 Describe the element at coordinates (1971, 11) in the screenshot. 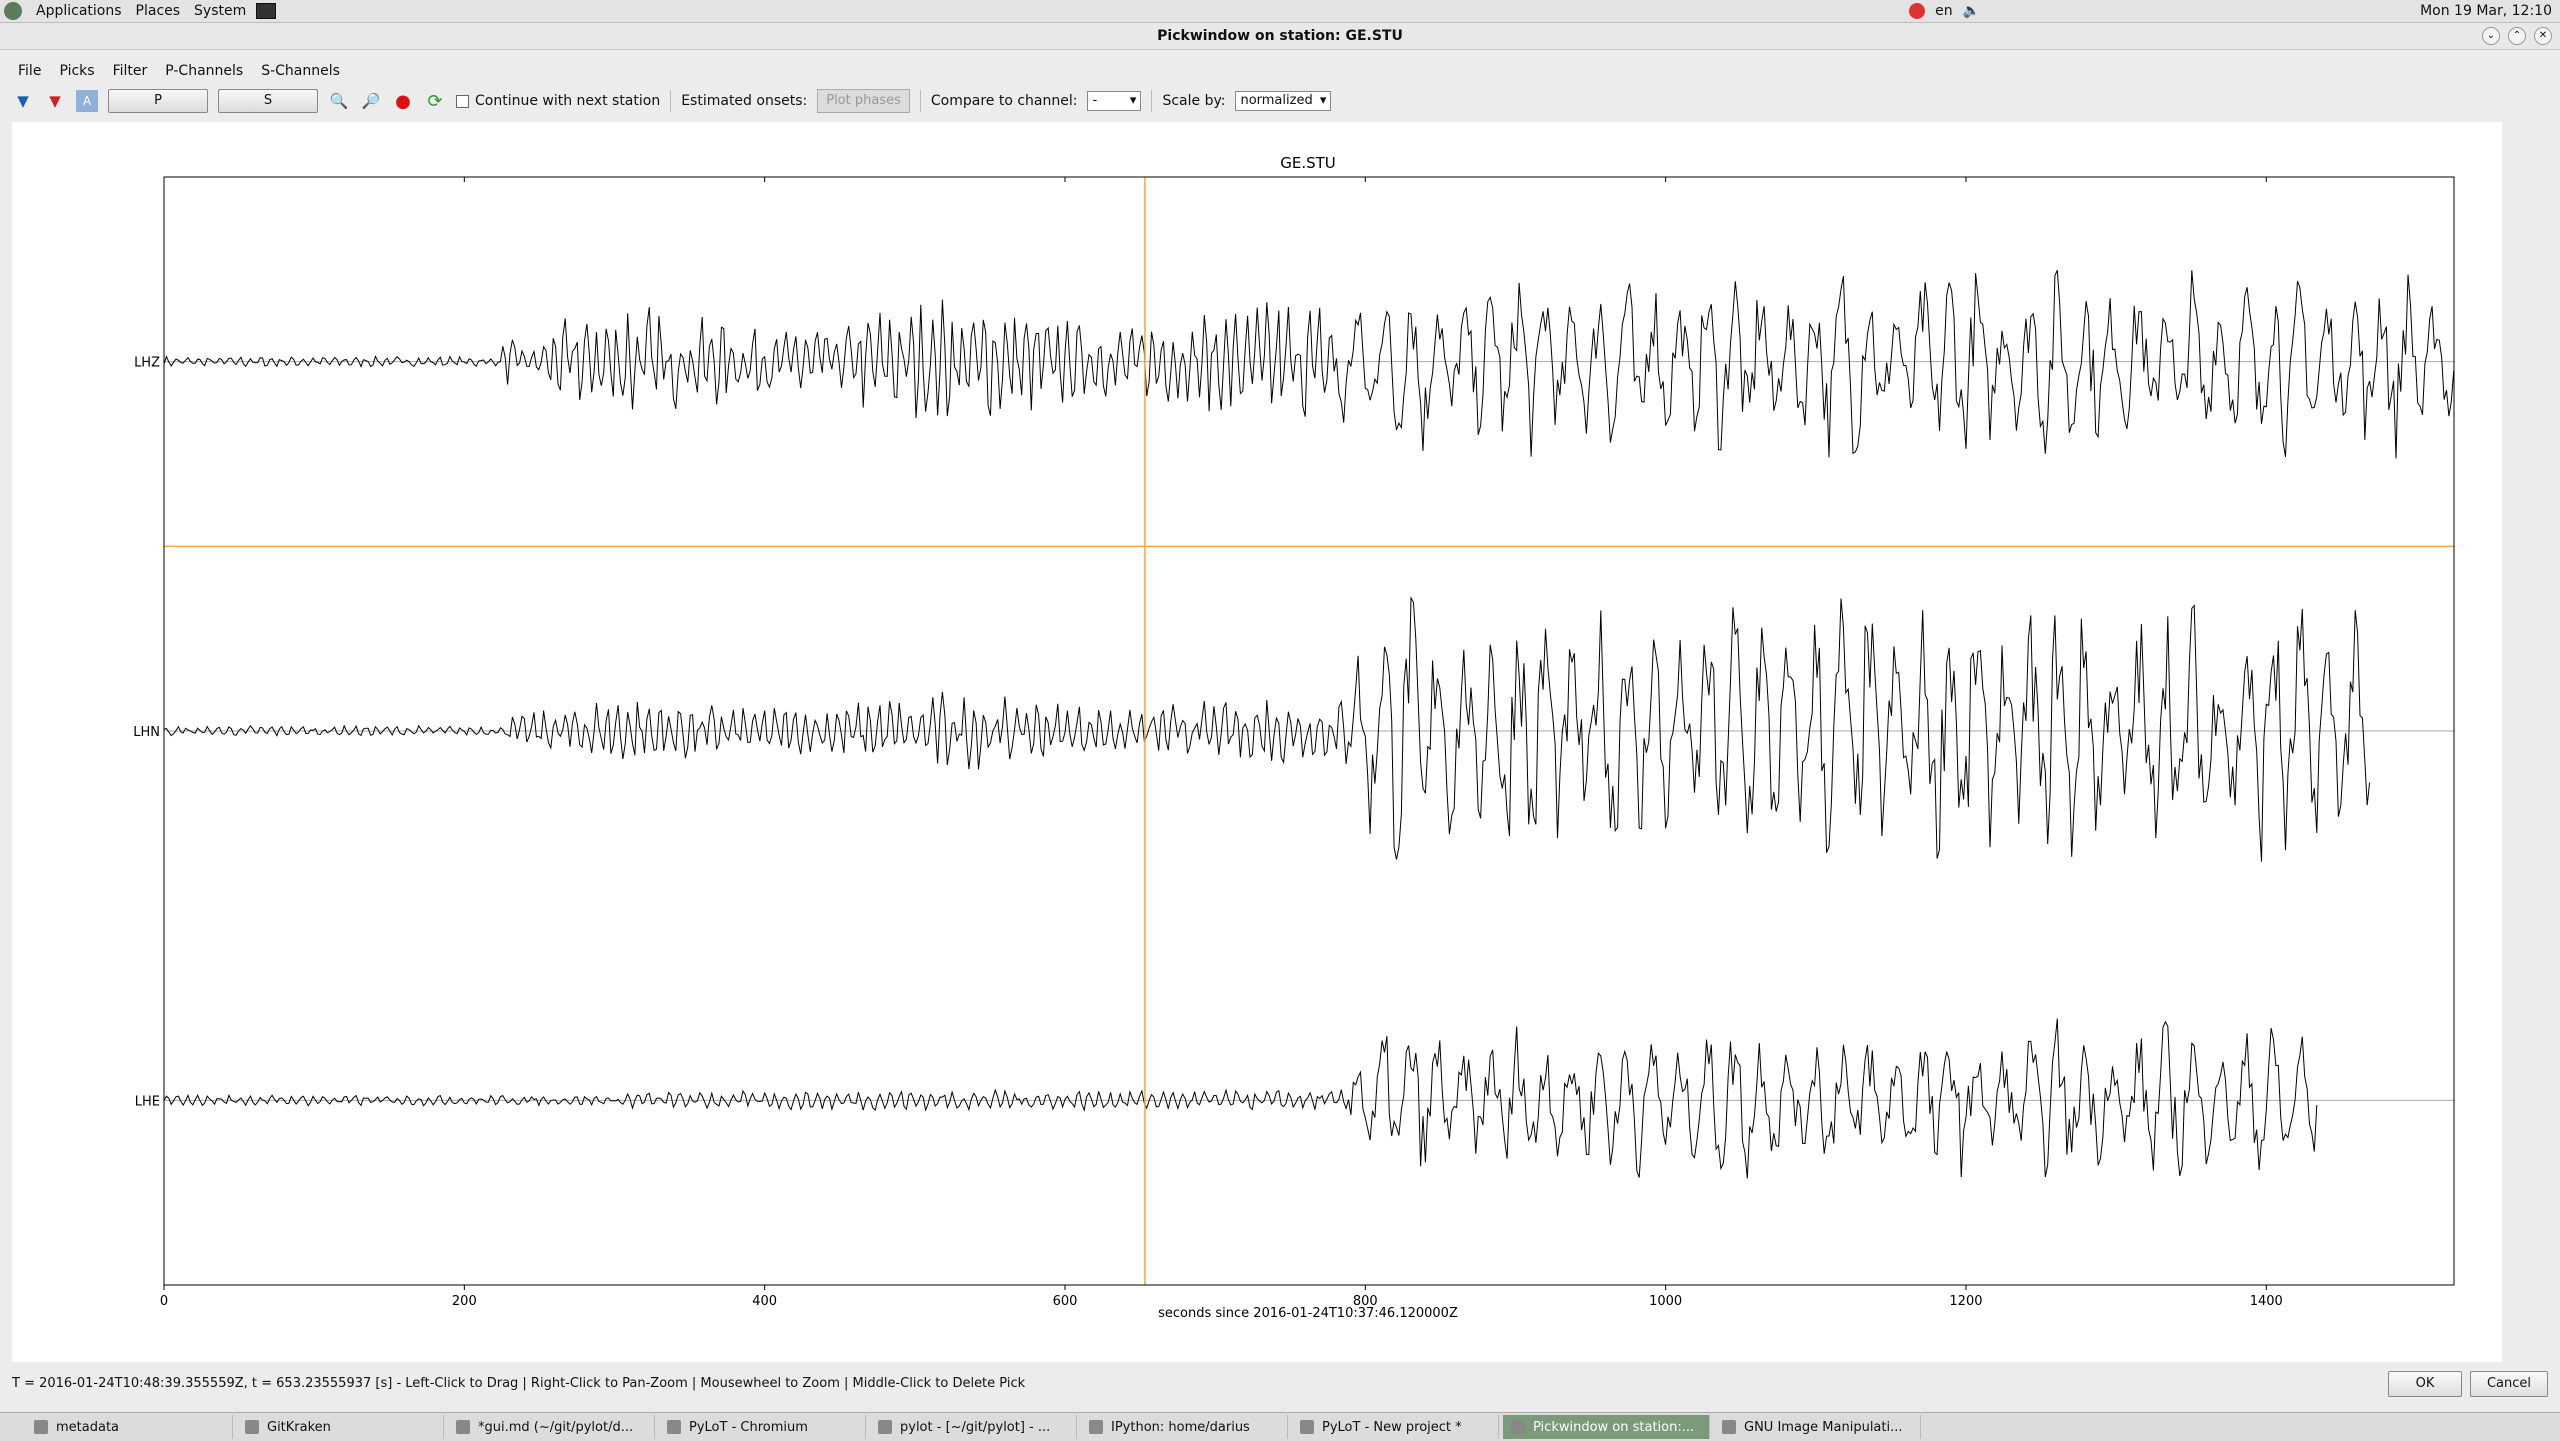

I see `volume-icon: 🔈` at that location.